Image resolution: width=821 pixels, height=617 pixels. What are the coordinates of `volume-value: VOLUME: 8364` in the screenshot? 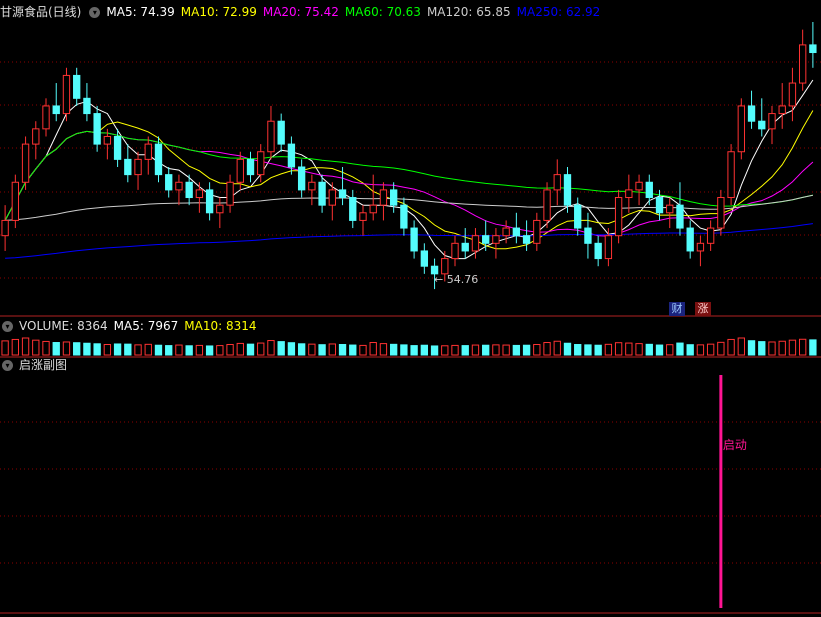 It's located at (63, 326).